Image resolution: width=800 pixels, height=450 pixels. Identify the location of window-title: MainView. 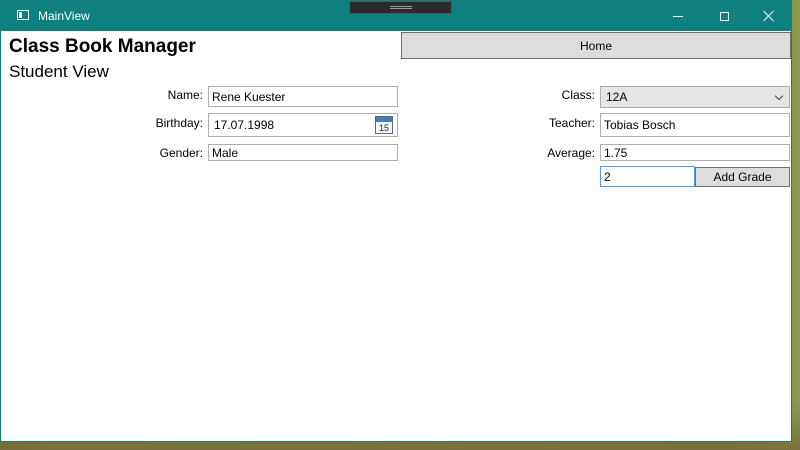
(64, 16).